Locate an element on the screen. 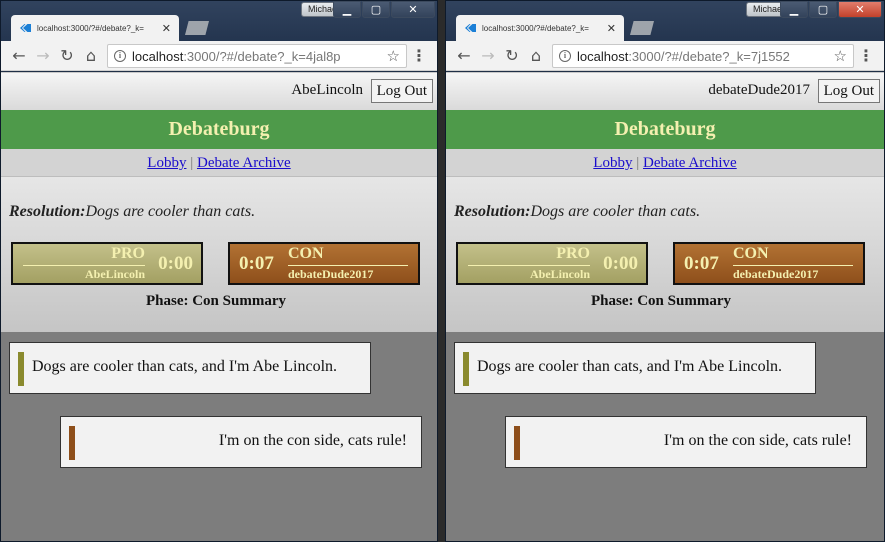 The width and height of the screenshot is (885, 542). url-text: localhost:3000/?#/debate?_k=7j1552 is located at coordinates (705, 56).